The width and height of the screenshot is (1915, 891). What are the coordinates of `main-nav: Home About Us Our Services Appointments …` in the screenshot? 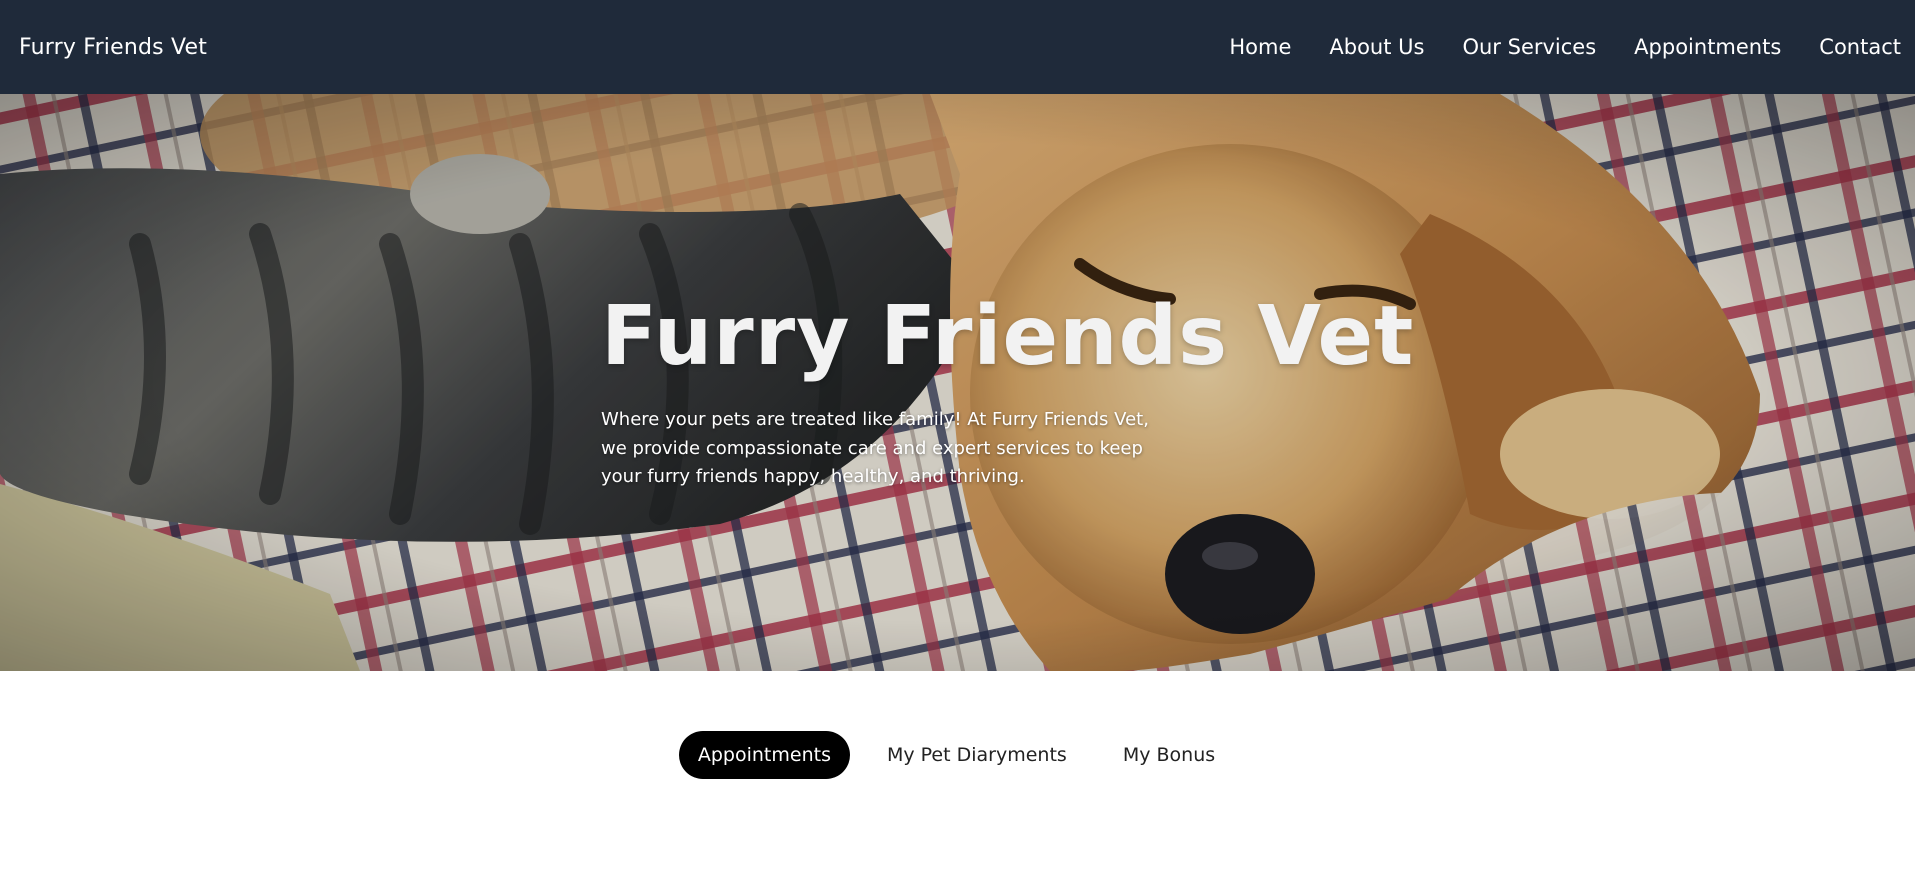 It's located at (1565, 47).